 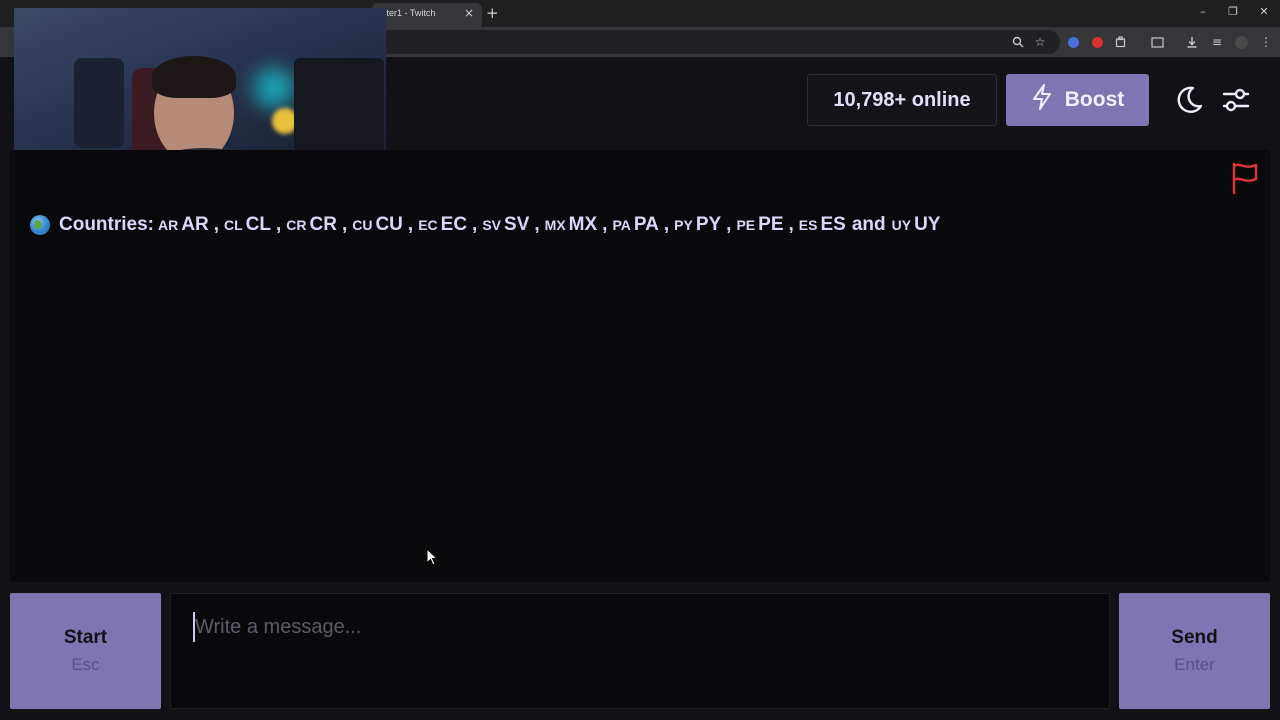 What do you see at coordinates (409, 13) in the screenshot?
I see `tab-title: ster1 - Twitch` at bounding box center [409, 13].